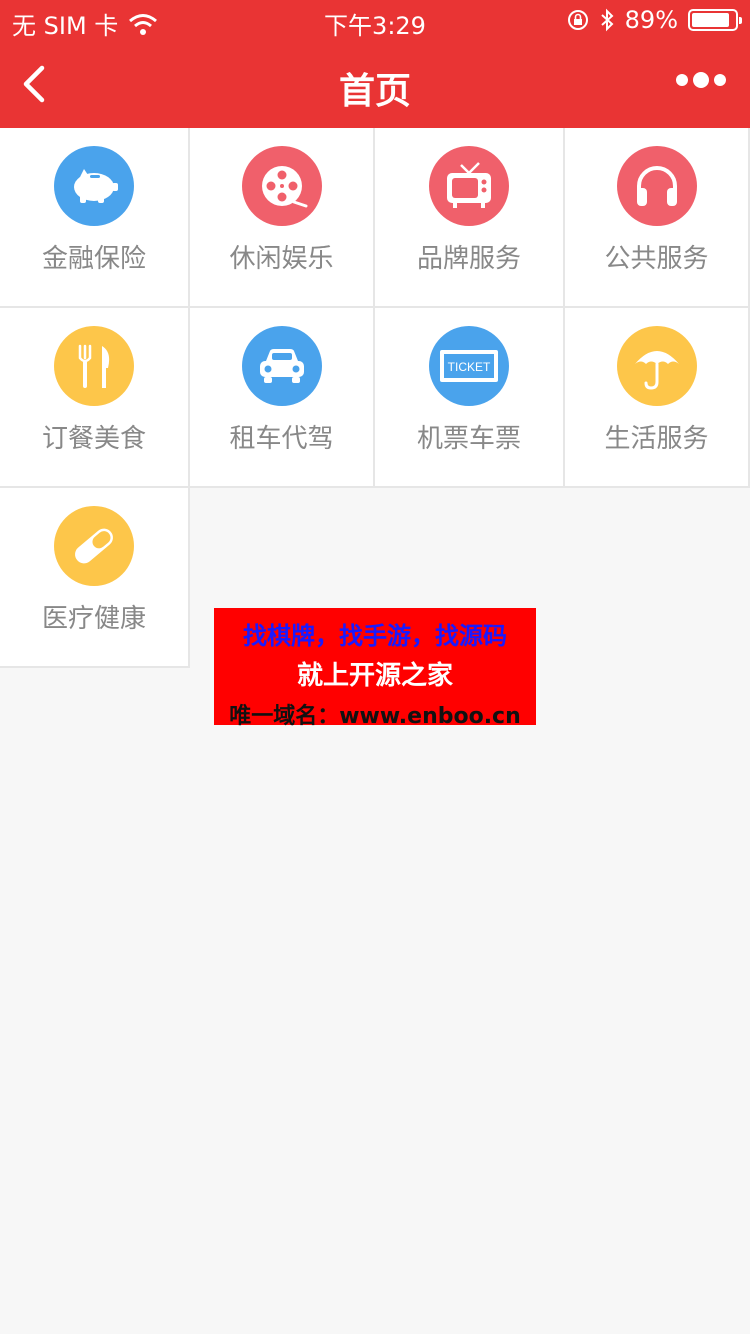 The width and height of the screenshot is (750, 1334). I want to click on grid-item-public: 公共服务, so click(657, 218).